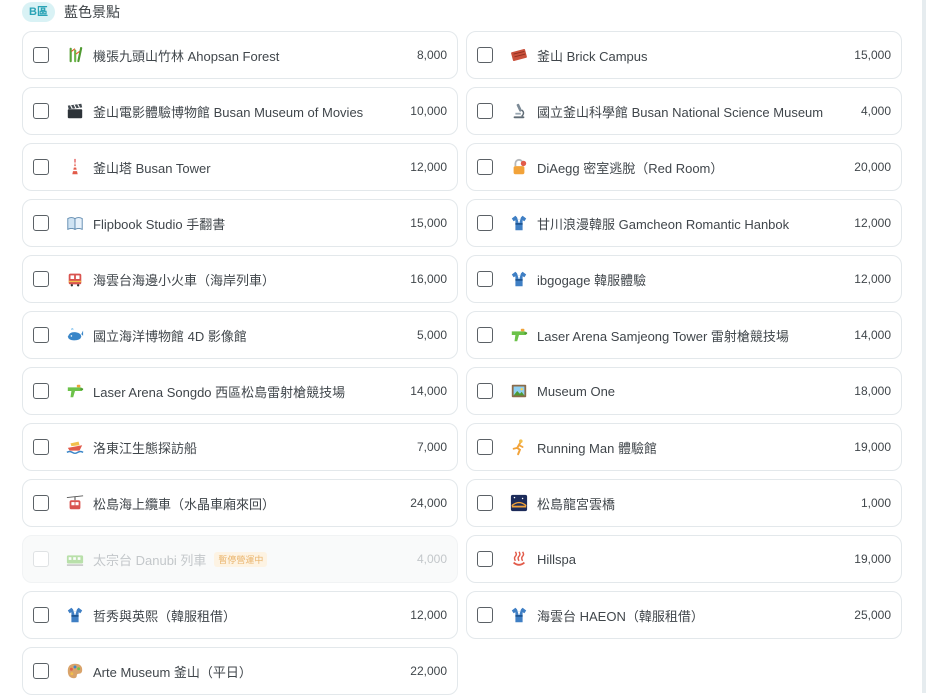 This screenshot has width=926, height=695. I want to click on attraction-label: 海雲台海邊小火車（海岸列車）, so click(184, 280).